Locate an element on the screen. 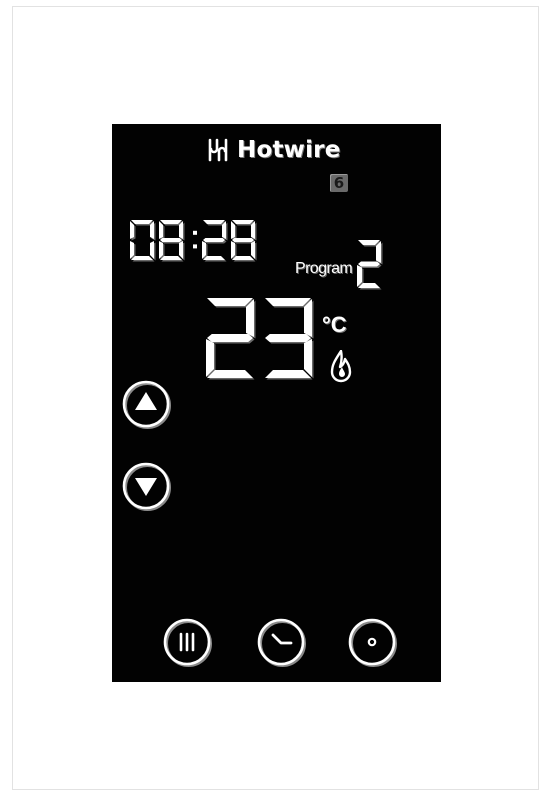  mode-button is located at coordinates (187, 642).